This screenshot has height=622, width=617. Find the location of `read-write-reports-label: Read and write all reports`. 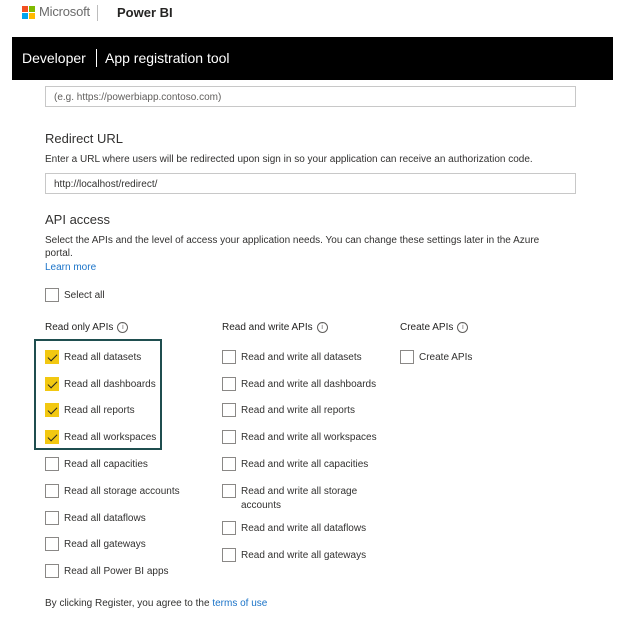

read-write-reports-label: Read and write all reports is located at coordinates (298, 410).